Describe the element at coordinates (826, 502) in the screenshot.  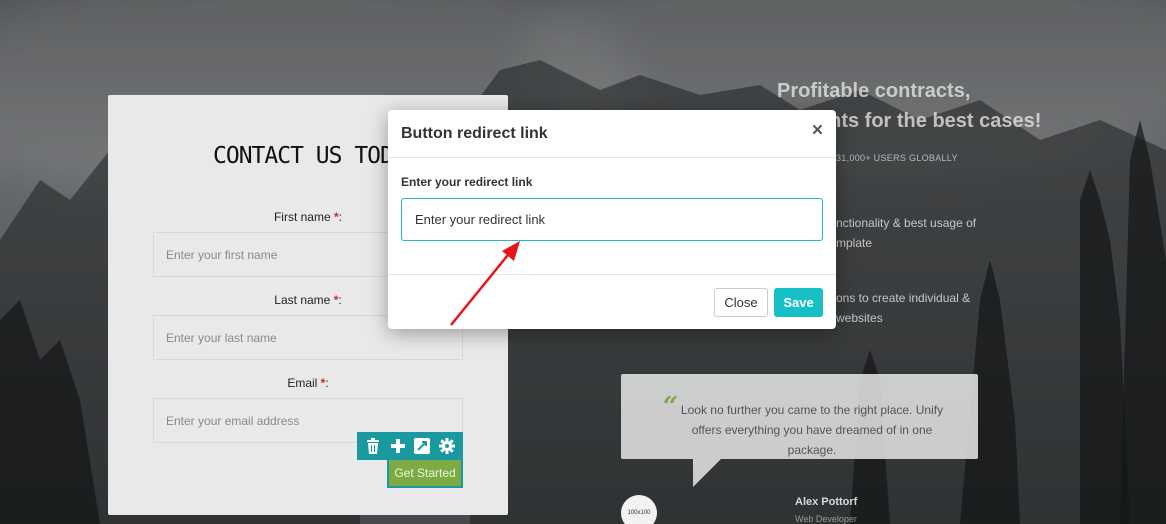
I see `testimonial-author-name: Alex Pottorf` at that location.